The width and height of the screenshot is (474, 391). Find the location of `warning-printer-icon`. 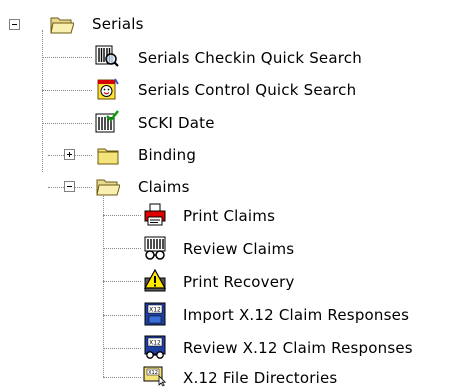

warning-printer-icon is located at coordinates (155, 280).